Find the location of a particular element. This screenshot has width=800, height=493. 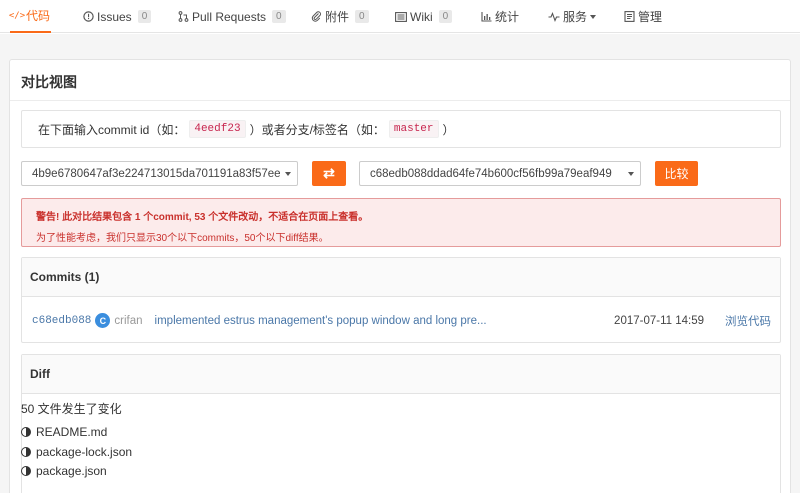

compare-button-label: 比较 is located at coordinates (676, 174).